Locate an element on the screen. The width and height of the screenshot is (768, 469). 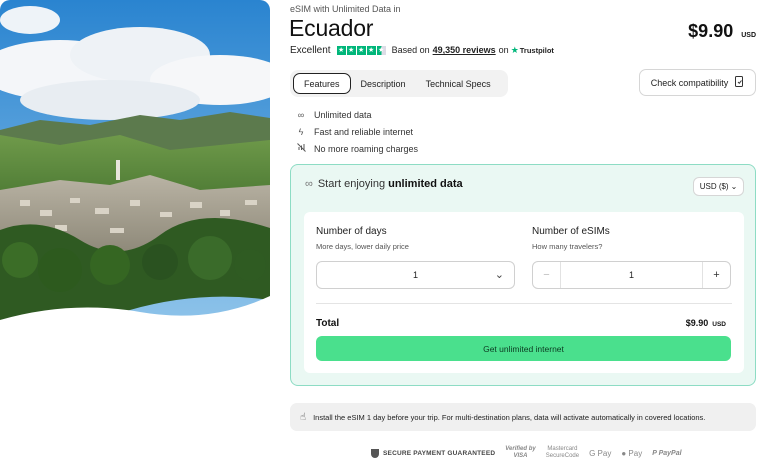
list-item: ϟ Fast and reliable internet is located at coordinates (357, 131).